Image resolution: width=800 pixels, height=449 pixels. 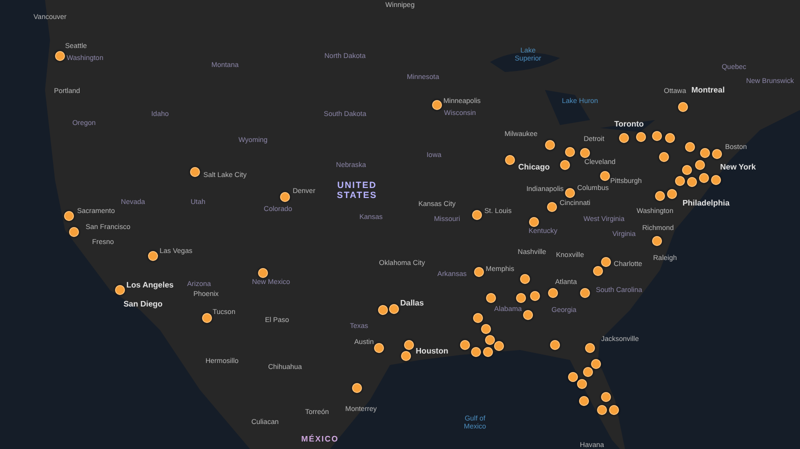 I want to click on city-label: New York, so click(x=738, y=168).